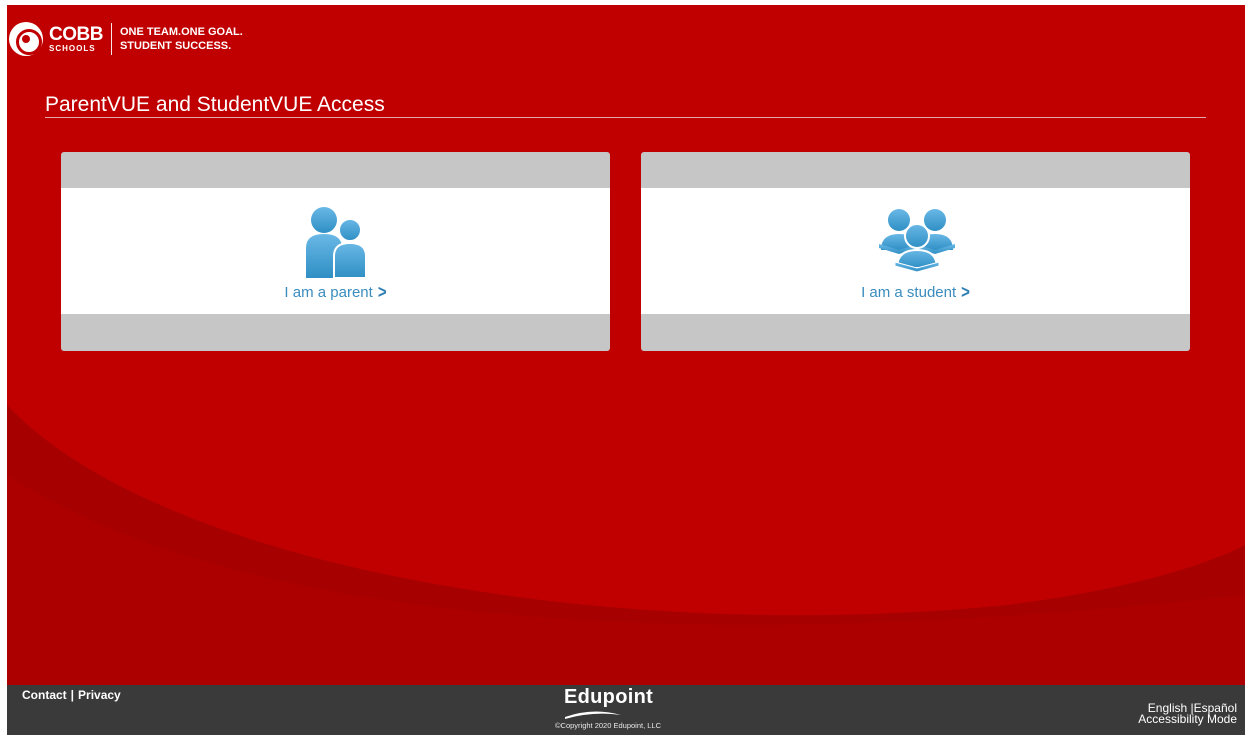 The image size is (1252, 740). What do you see at coordinates (625, 117) in the screenshot?
I see `title-divider` at bounding box center [625, 117].